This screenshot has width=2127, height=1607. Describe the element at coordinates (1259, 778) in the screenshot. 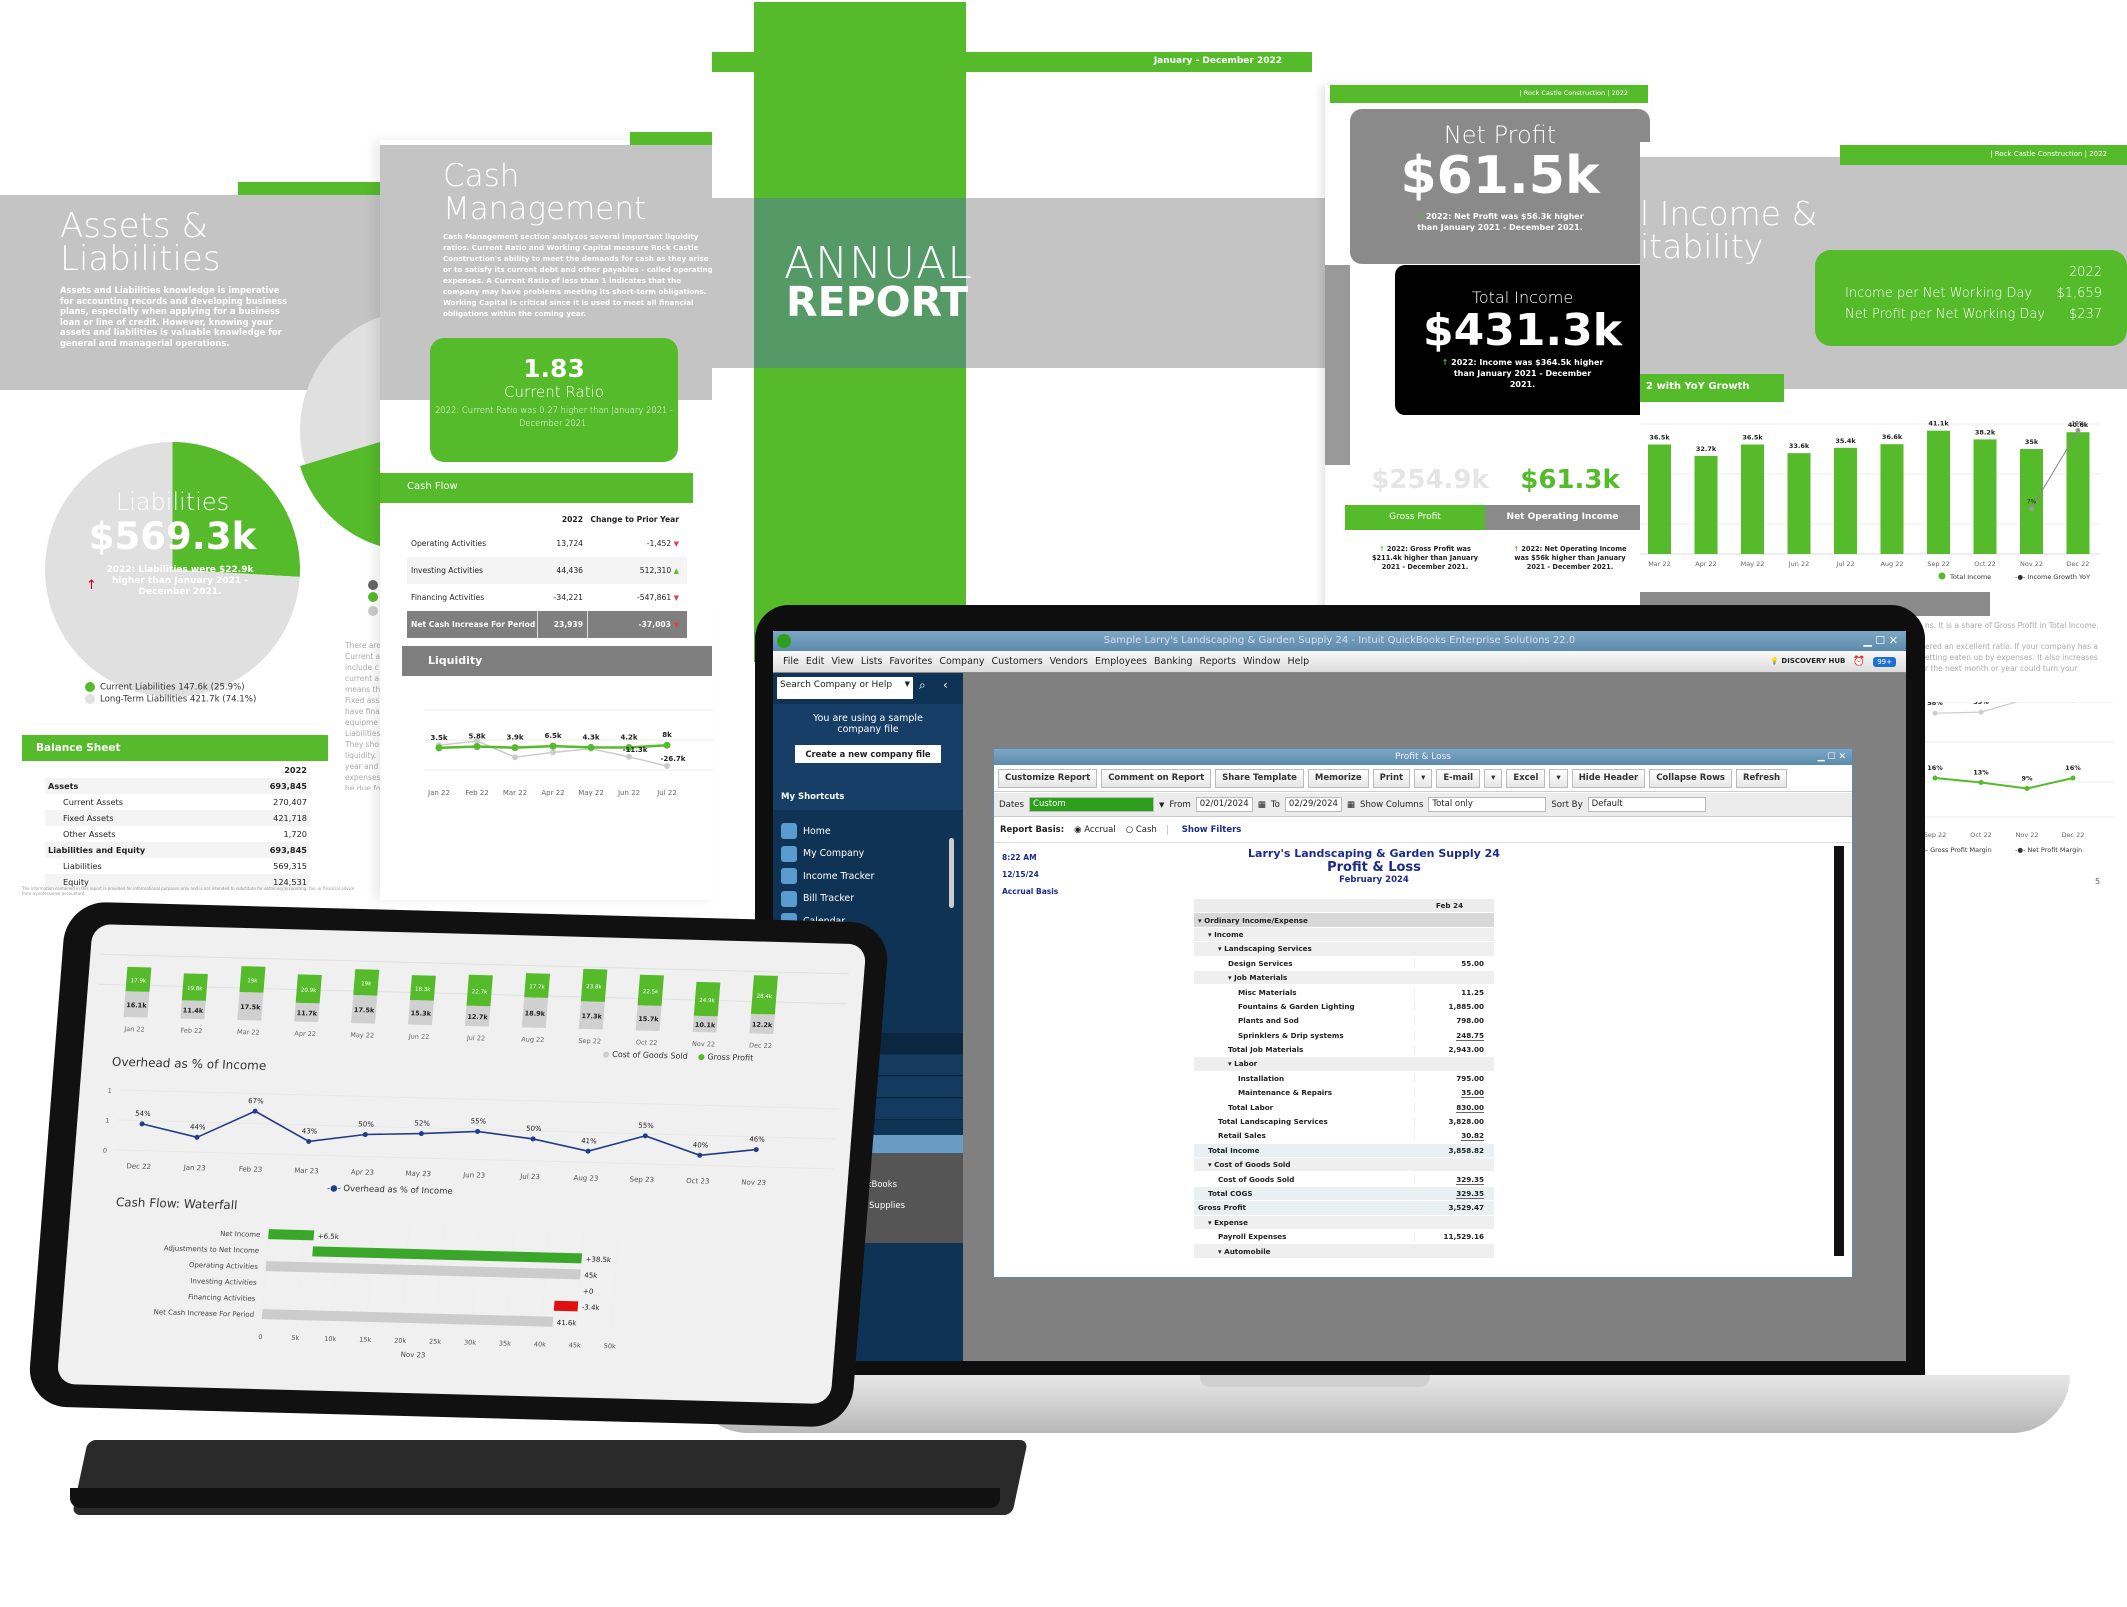

I see `share-template-button: Share Template` at that location.